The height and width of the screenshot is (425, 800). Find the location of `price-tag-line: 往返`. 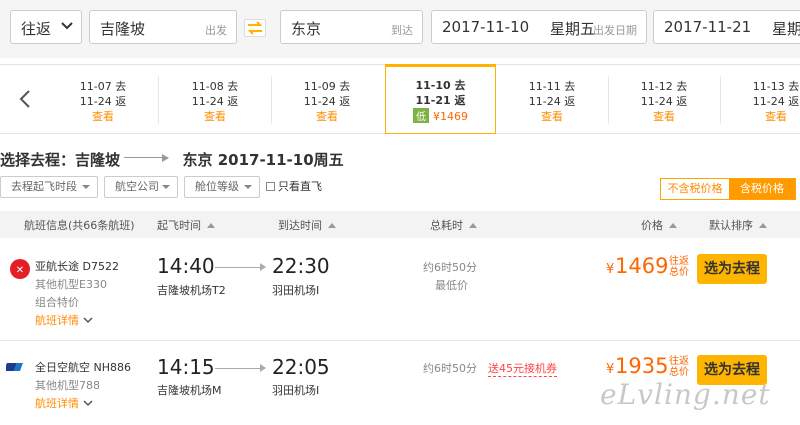

price-tag-line: 往返 is located at coordinates (679, 261).